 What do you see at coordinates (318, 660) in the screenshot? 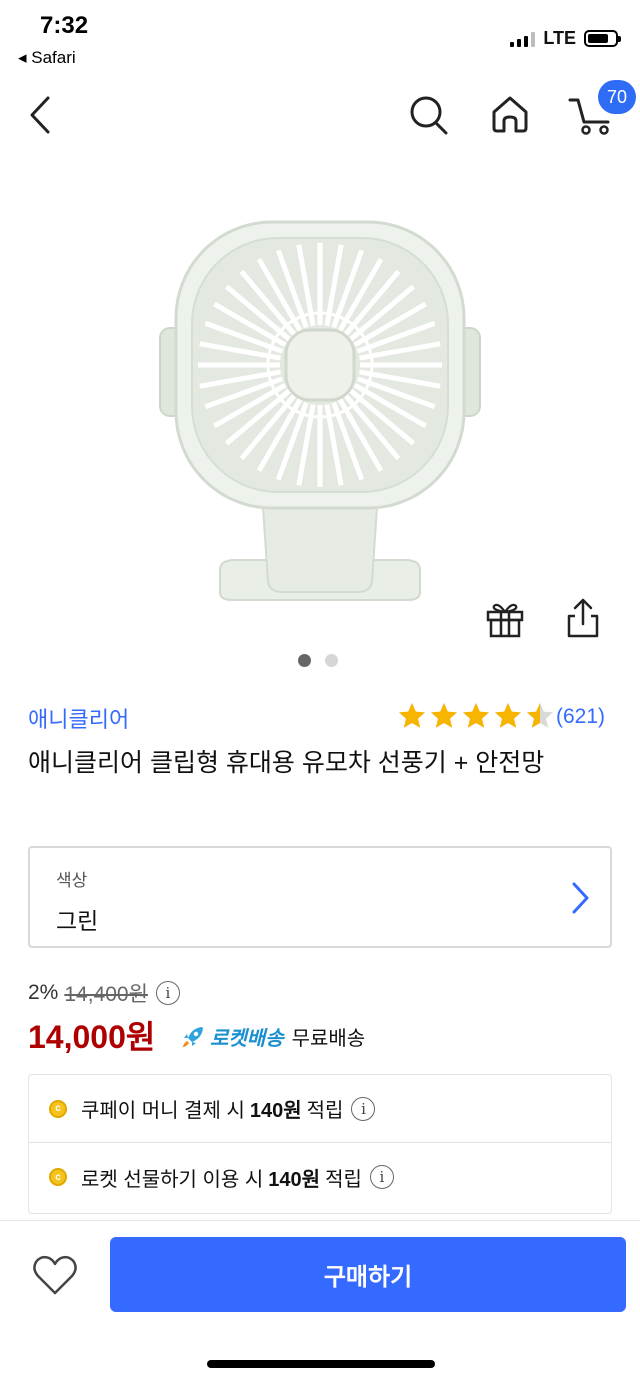
I see `image-pager` at bounding box center [318, 660].